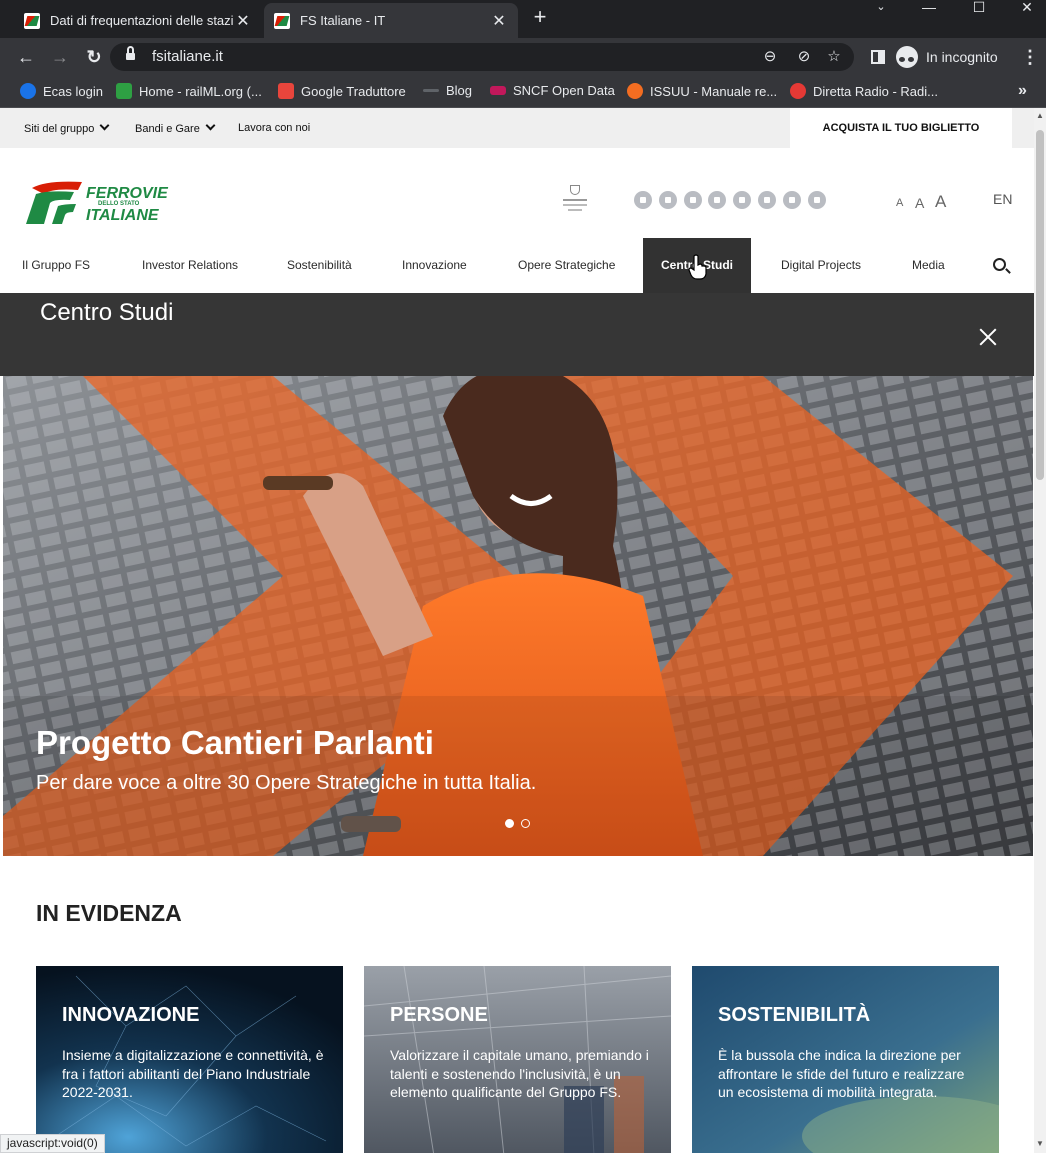 This screenshot has height=1153, width=1046. Describe the element at coordinates (1002, 199) in the screenshot. I see `language-switch: EN` at that location.